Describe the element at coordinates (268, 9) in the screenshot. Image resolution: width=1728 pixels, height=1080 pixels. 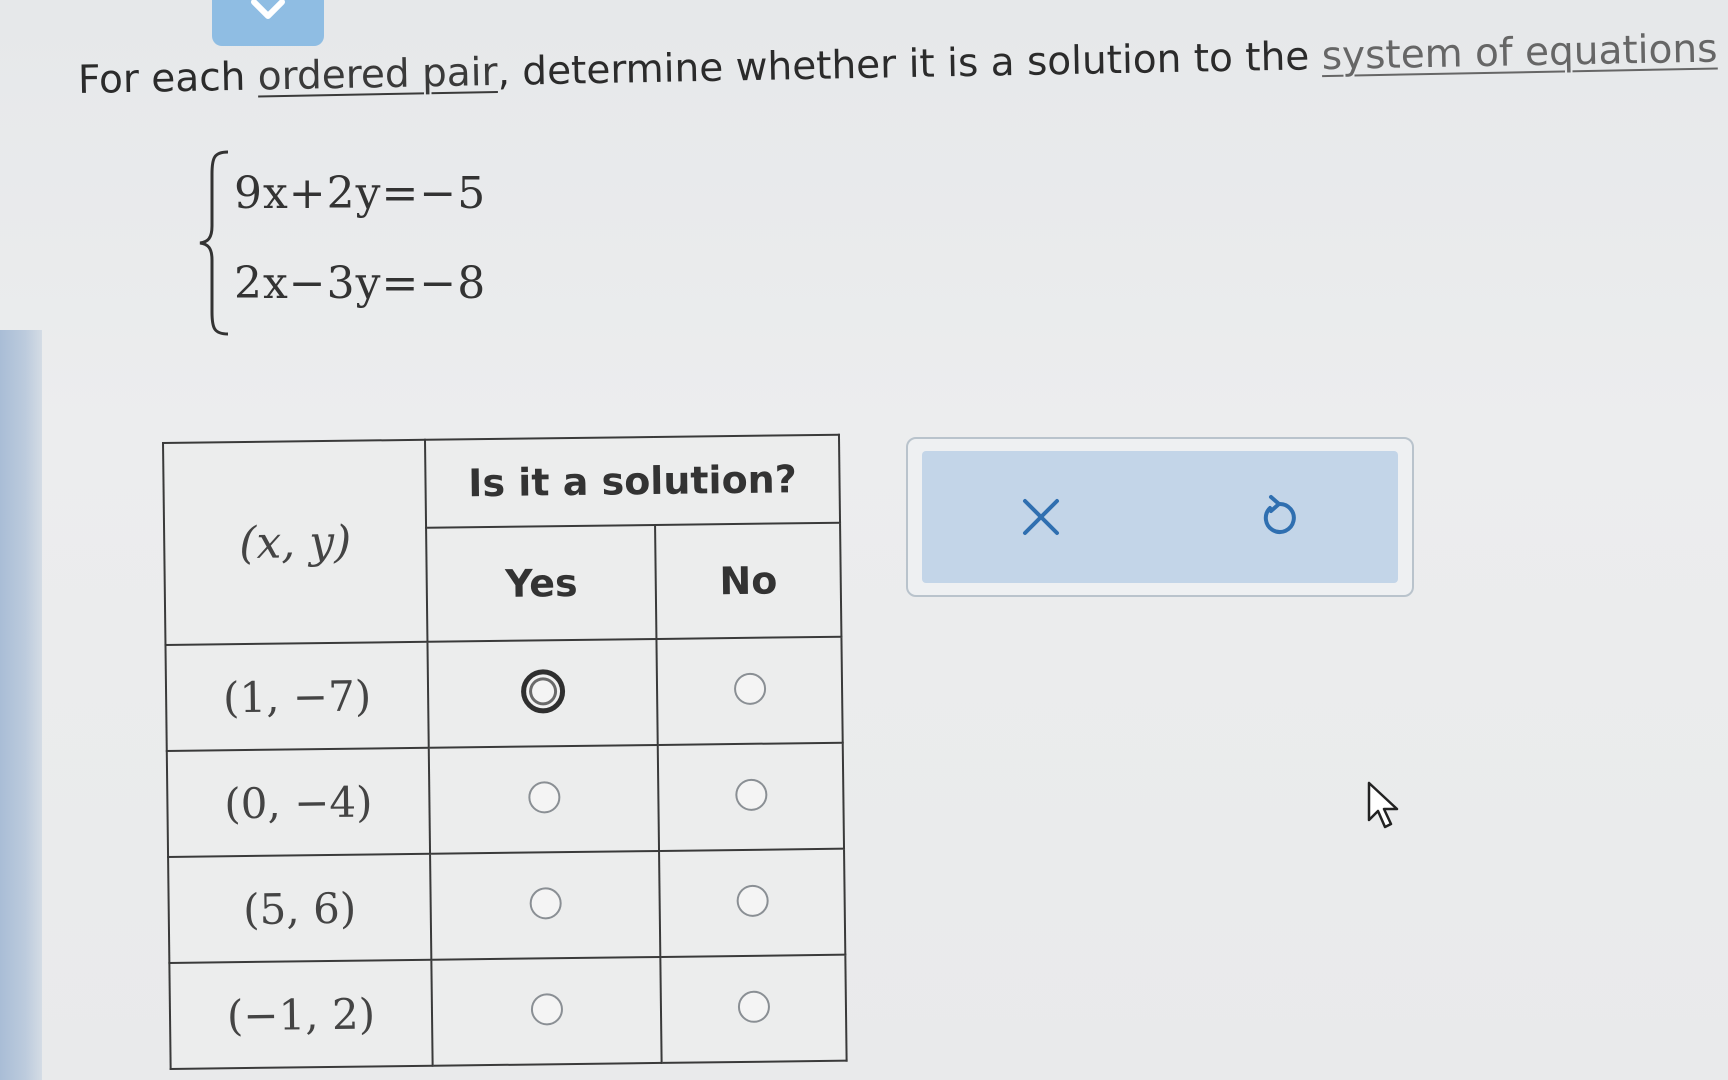
I see `chevron-down-icon` at that location.